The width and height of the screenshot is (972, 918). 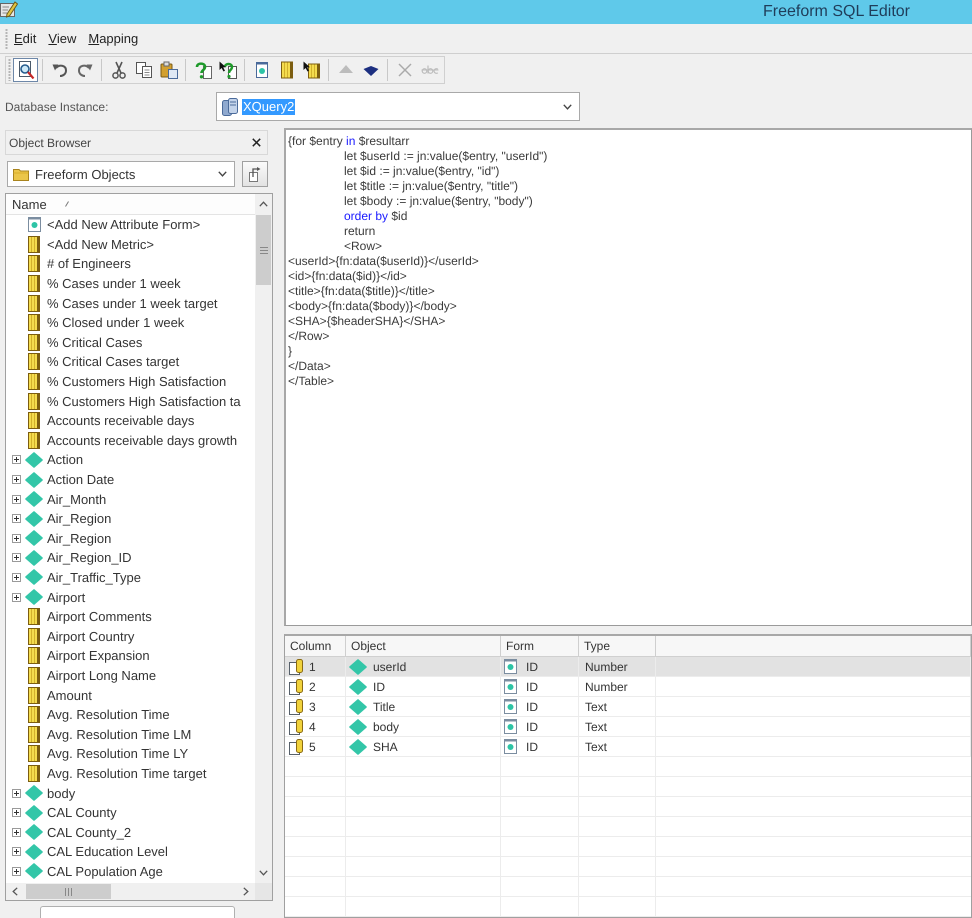 I want to click on tree-item: body, so click(x=51, y=793).